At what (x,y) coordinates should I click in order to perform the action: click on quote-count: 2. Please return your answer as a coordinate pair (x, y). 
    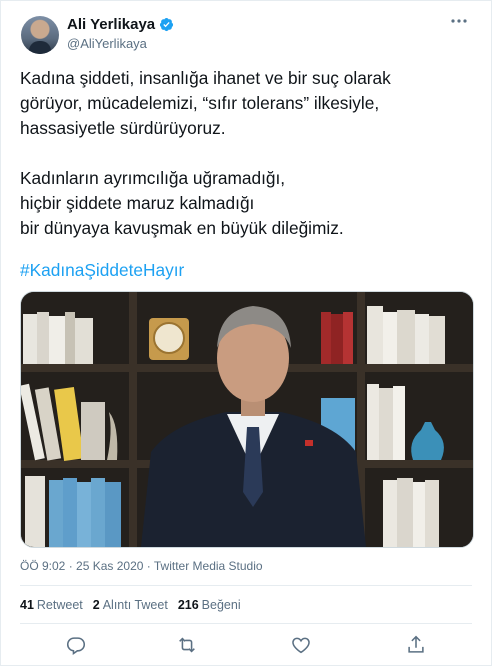
    Looking at the image, I should click on (96, 605).